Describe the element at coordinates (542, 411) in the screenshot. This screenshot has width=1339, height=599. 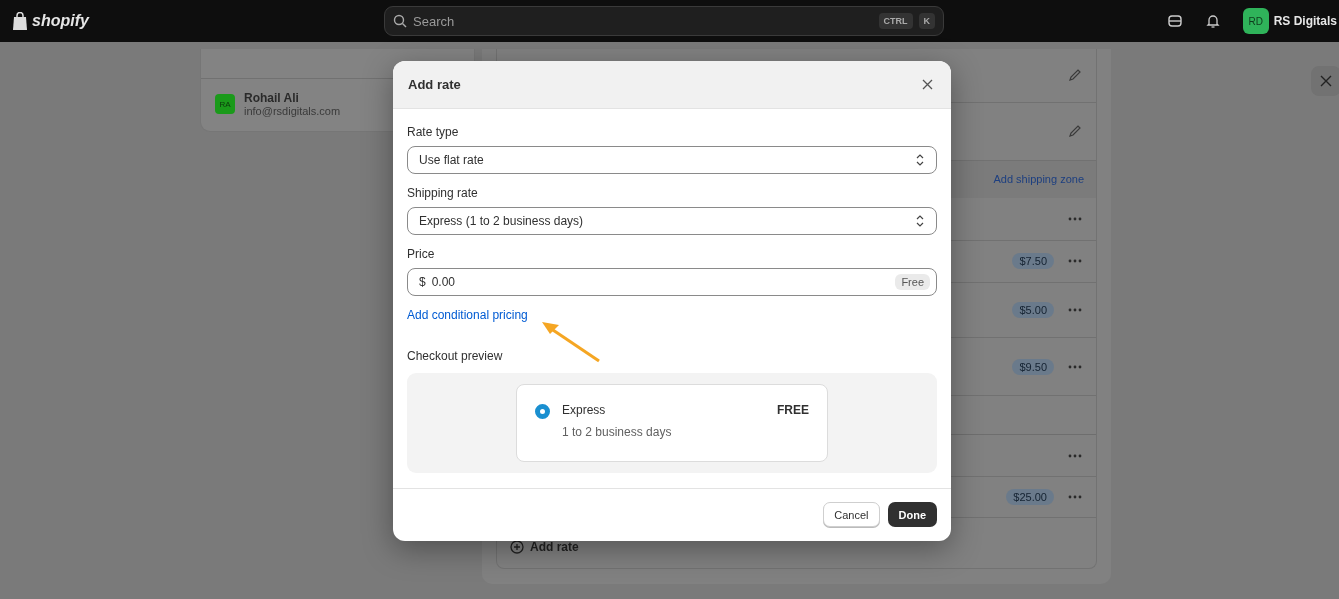
I see `radio-button` at that location.